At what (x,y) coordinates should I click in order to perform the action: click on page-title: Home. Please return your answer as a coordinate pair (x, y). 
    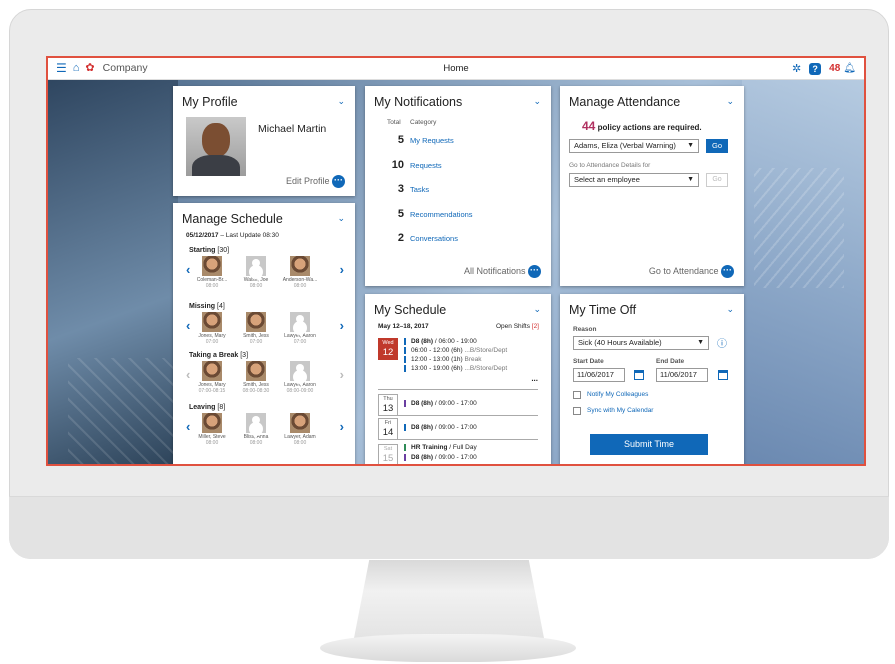
    Looking at the image, I should click on (456, 68).